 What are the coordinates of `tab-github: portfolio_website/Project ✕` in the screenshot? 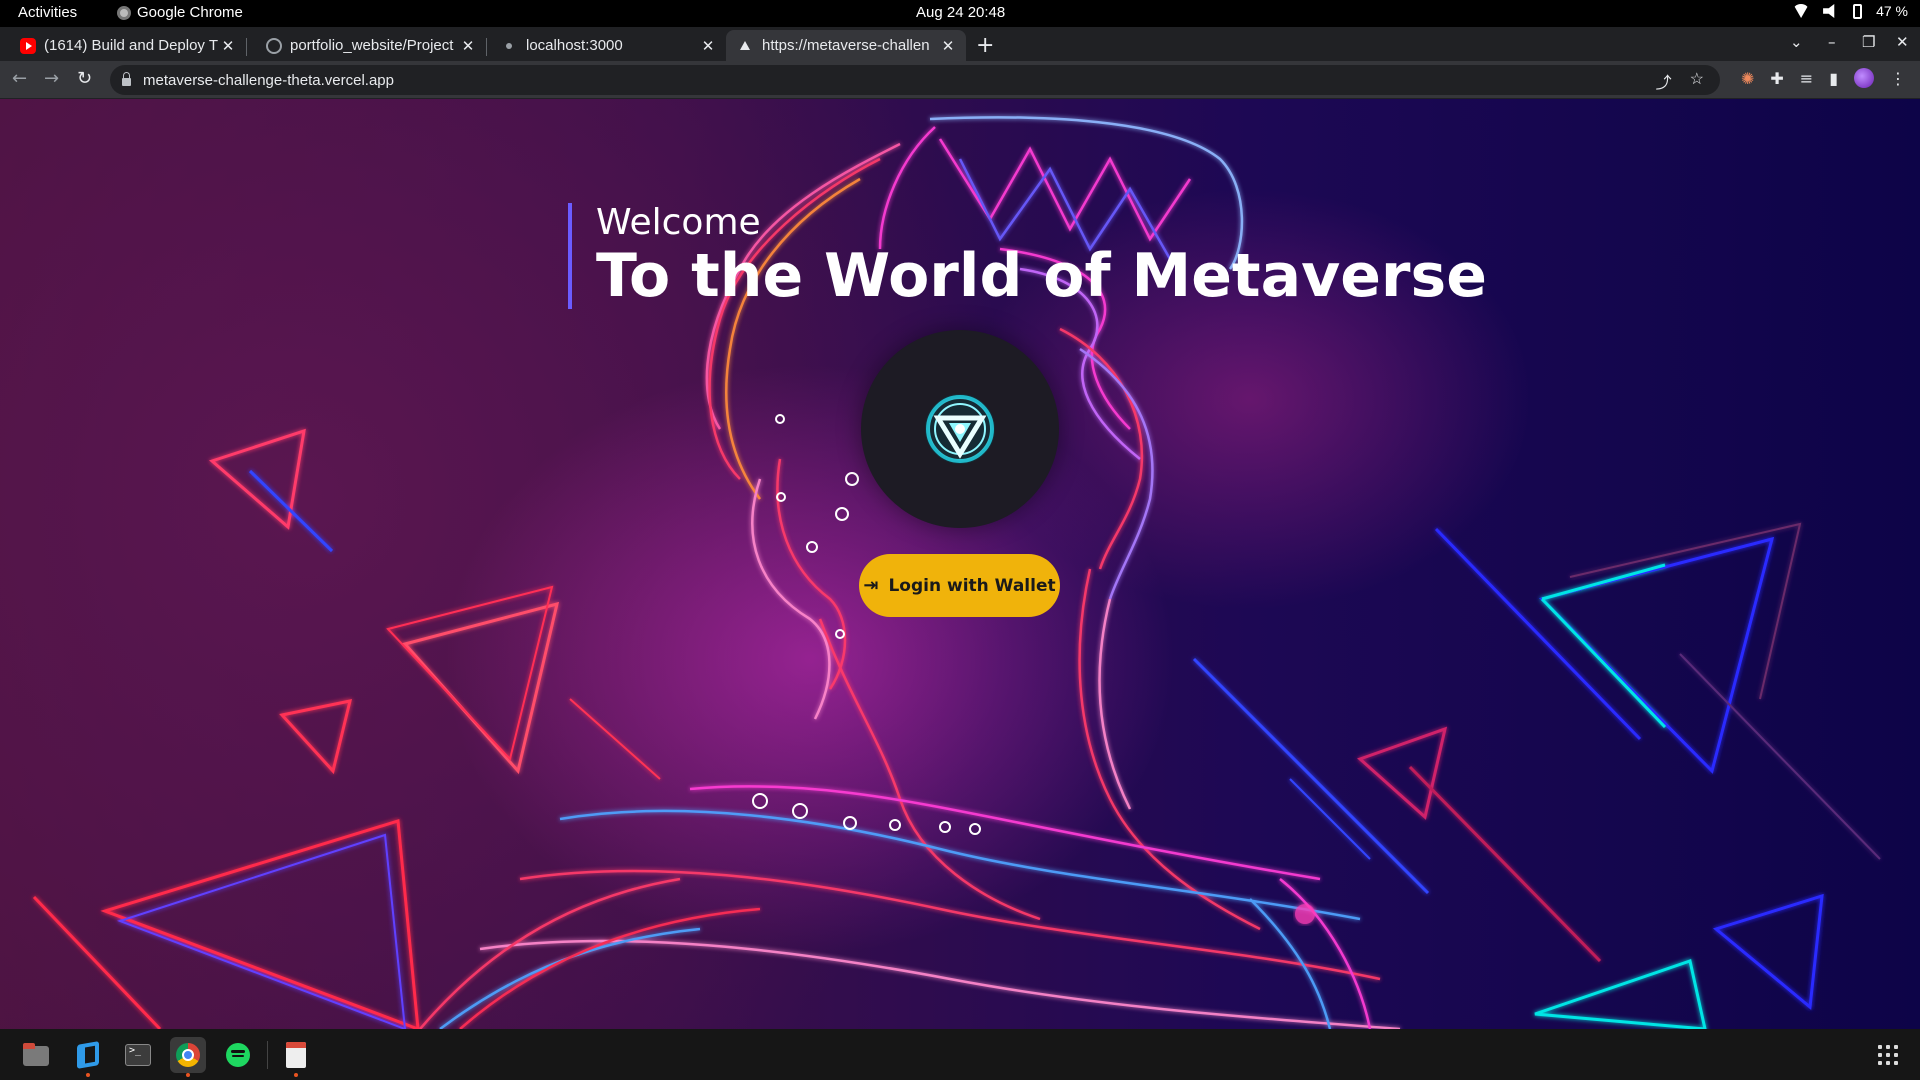 It's located at (366, 45).